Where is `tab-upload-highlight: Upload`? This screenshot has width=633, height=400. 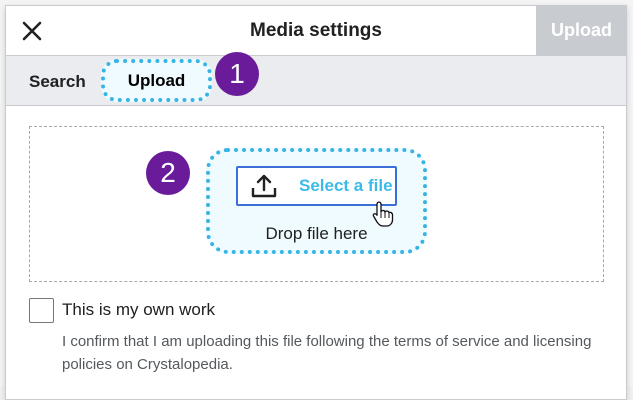
tab-upload-highlight: Upload is located at coordinates (156, 80).